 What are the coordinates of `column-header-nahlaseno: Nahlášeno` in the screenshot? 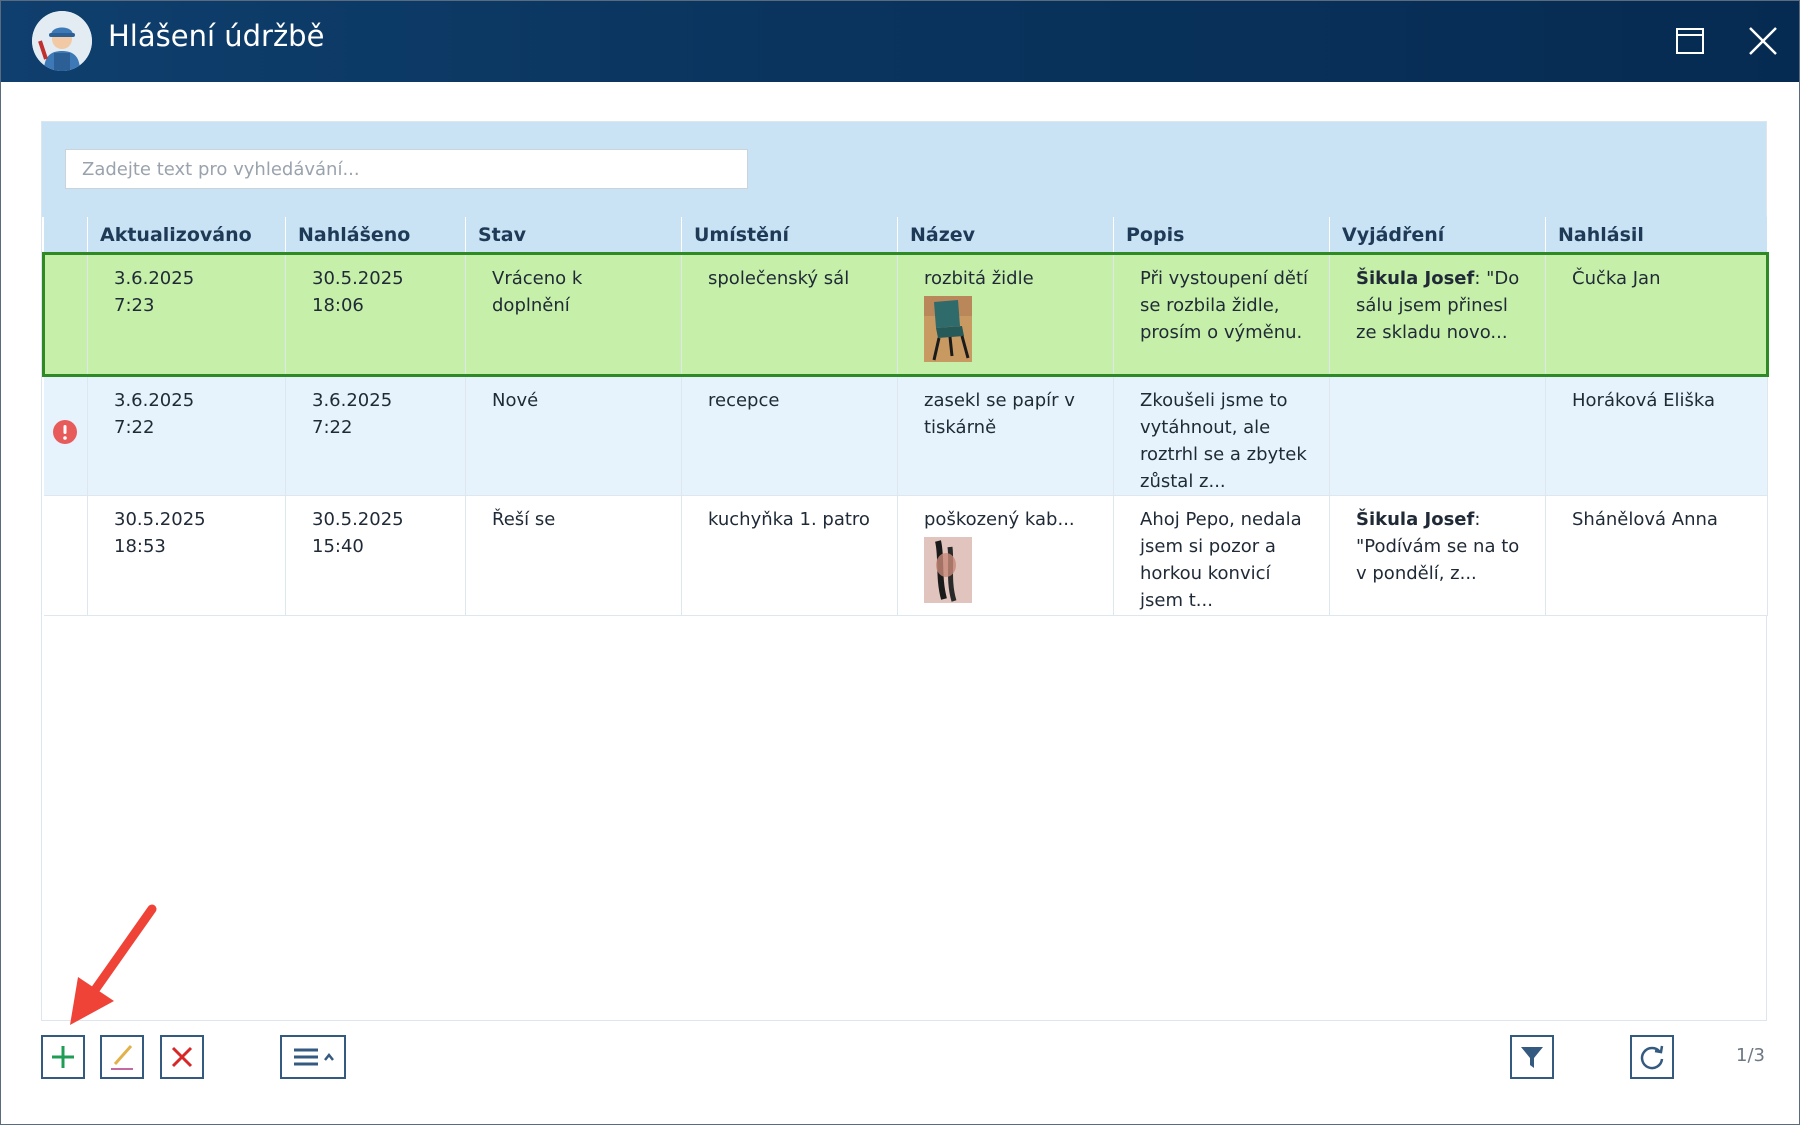 It's located at (375, 235).